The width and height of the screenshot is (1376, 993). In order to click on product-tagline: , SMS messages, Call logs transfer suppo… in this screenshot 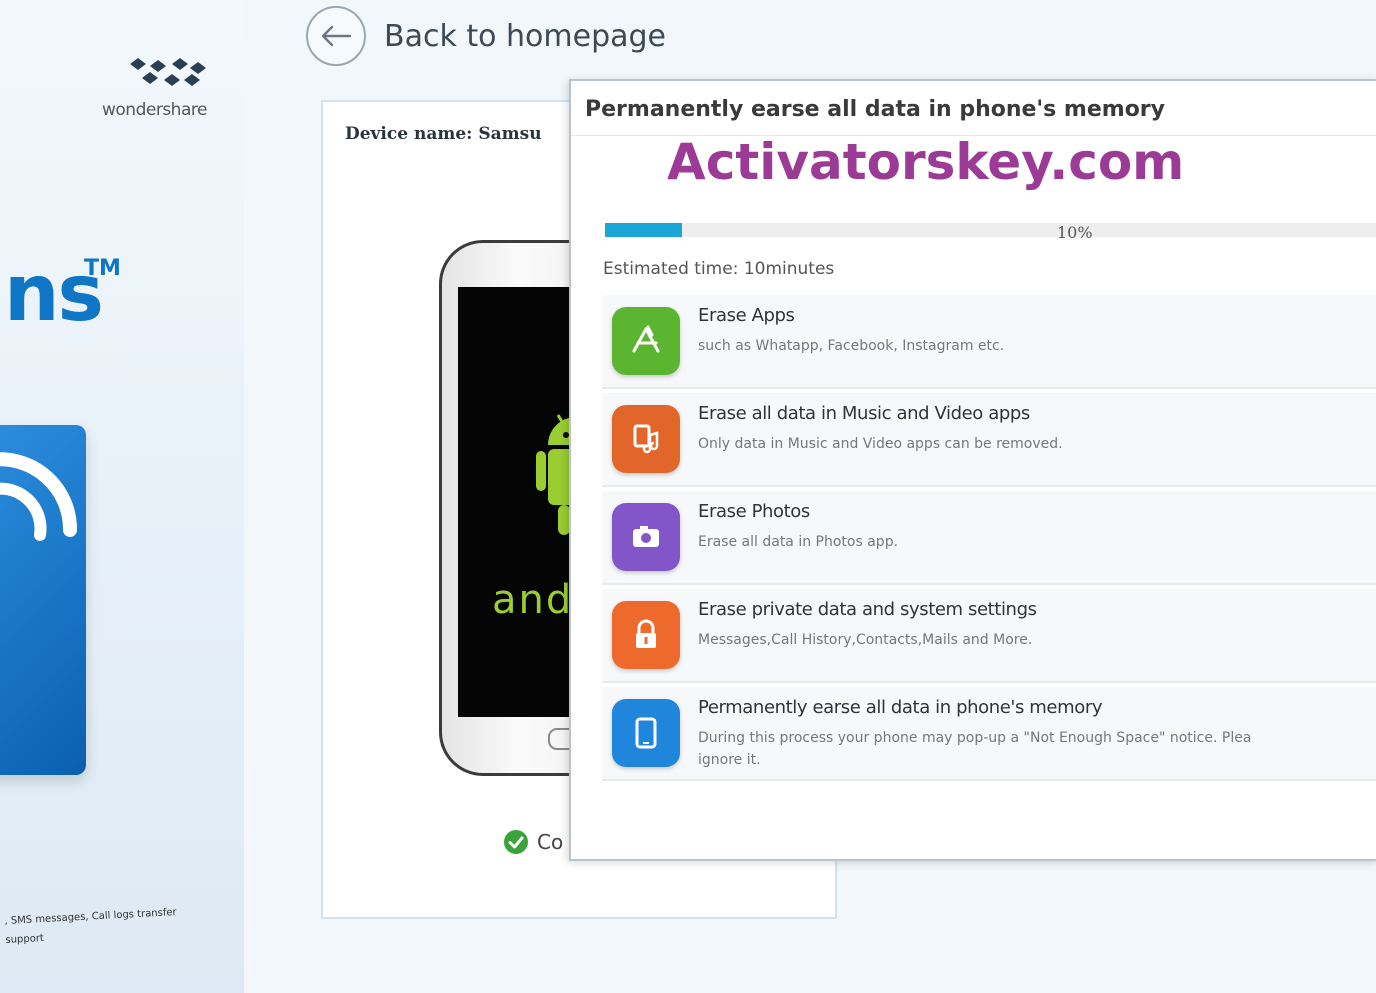, I will do `click(115, 924)`.